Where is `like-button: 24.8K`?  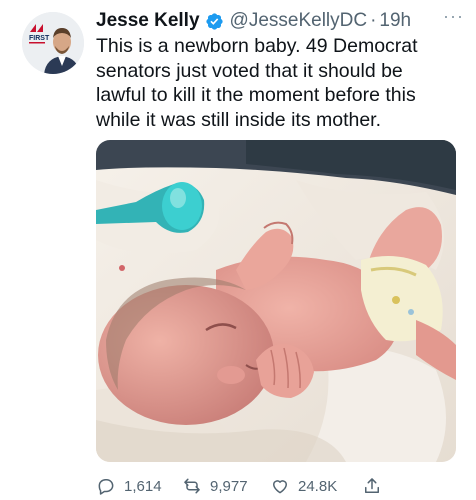 like-button: 24.8K is located at coordinates (316, 486).